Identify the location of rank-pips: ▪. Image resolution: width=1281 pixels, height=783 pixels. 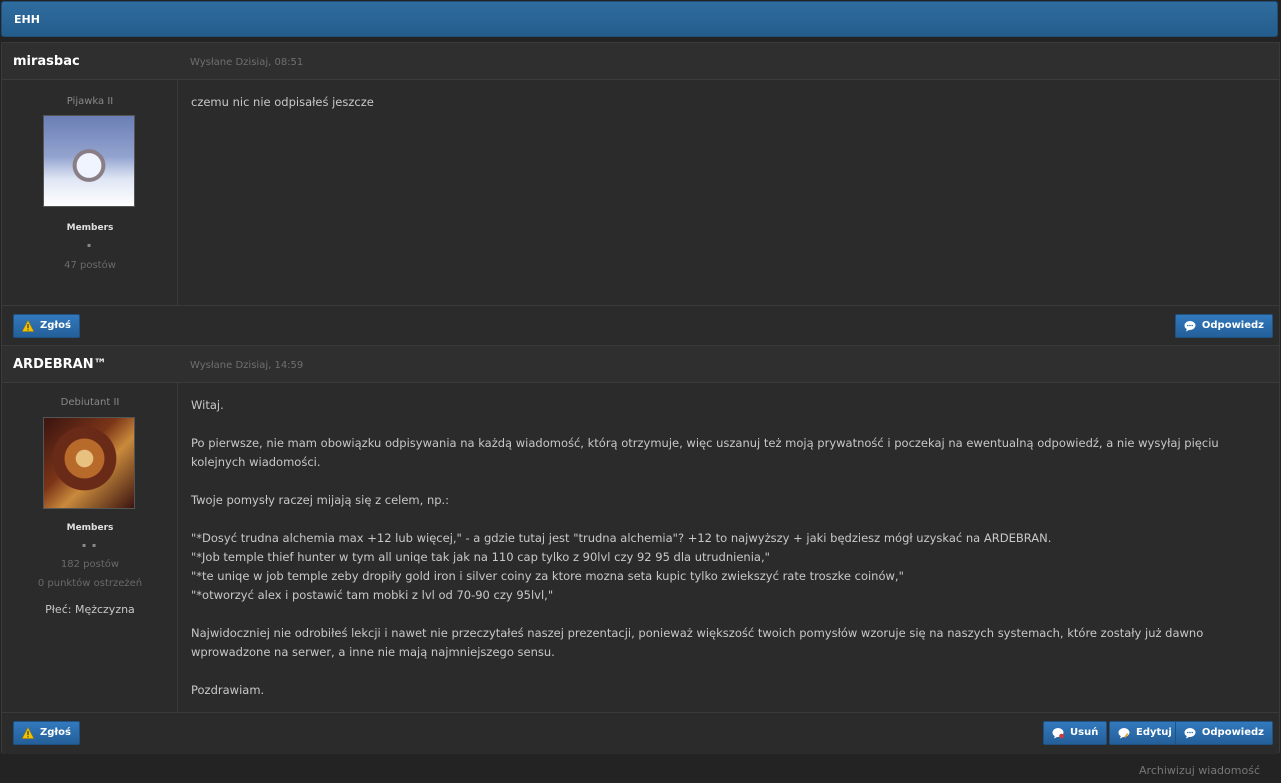
(90, 245).